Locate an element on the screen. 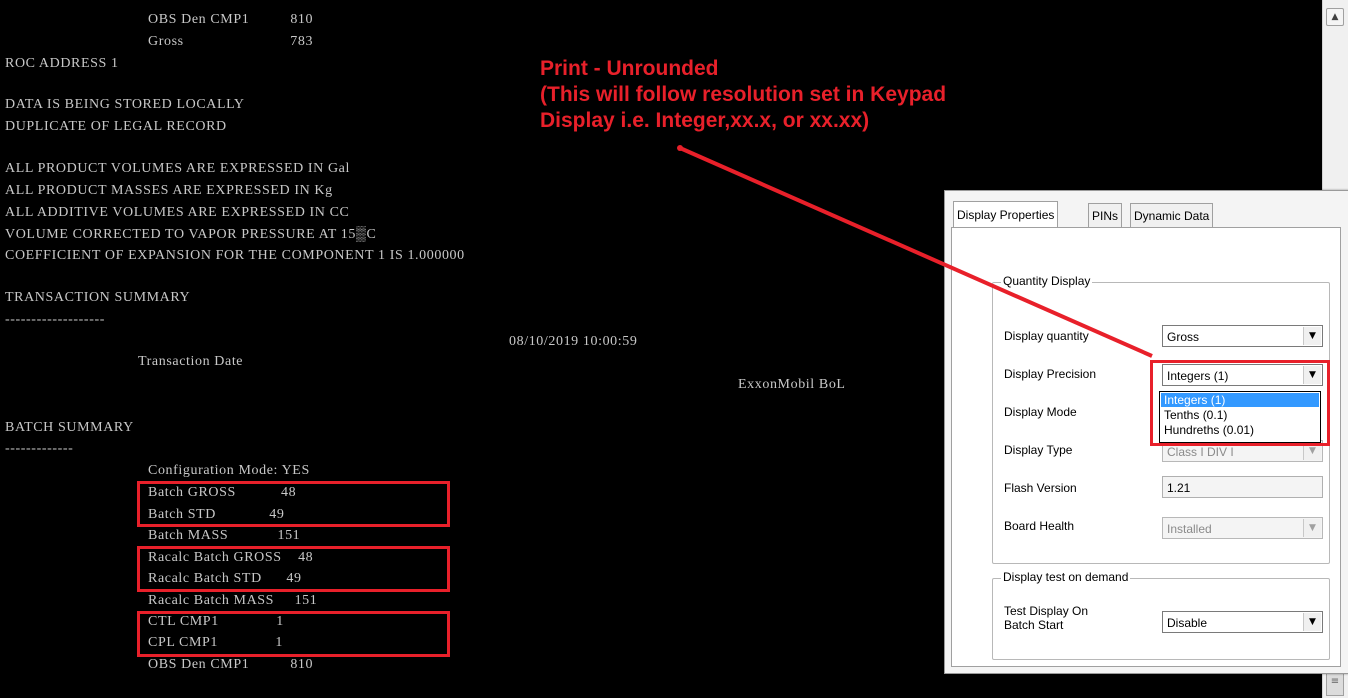 The height and width of the screenshot is (698, 1348). arrow-line is located at coordinates (916, 252).